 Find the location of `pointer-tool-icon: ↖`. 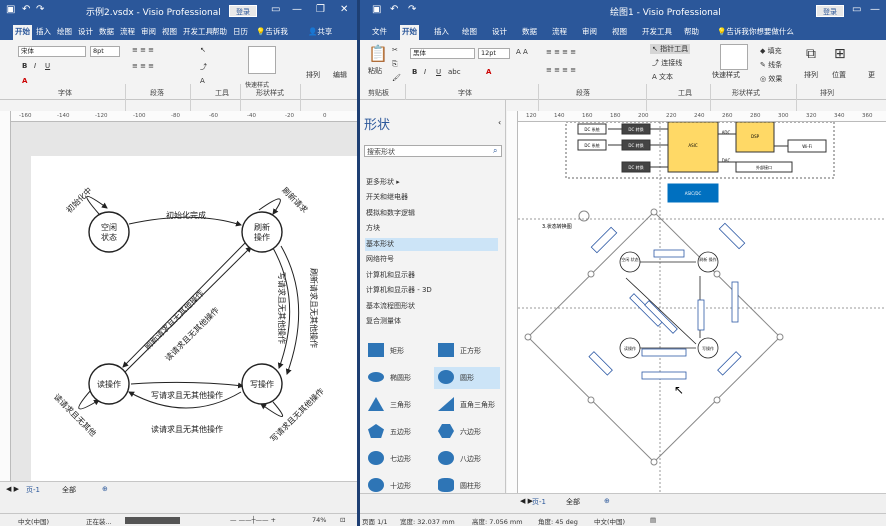

pointer-tool-icon: ↖ is located at coordinates (203, 50).